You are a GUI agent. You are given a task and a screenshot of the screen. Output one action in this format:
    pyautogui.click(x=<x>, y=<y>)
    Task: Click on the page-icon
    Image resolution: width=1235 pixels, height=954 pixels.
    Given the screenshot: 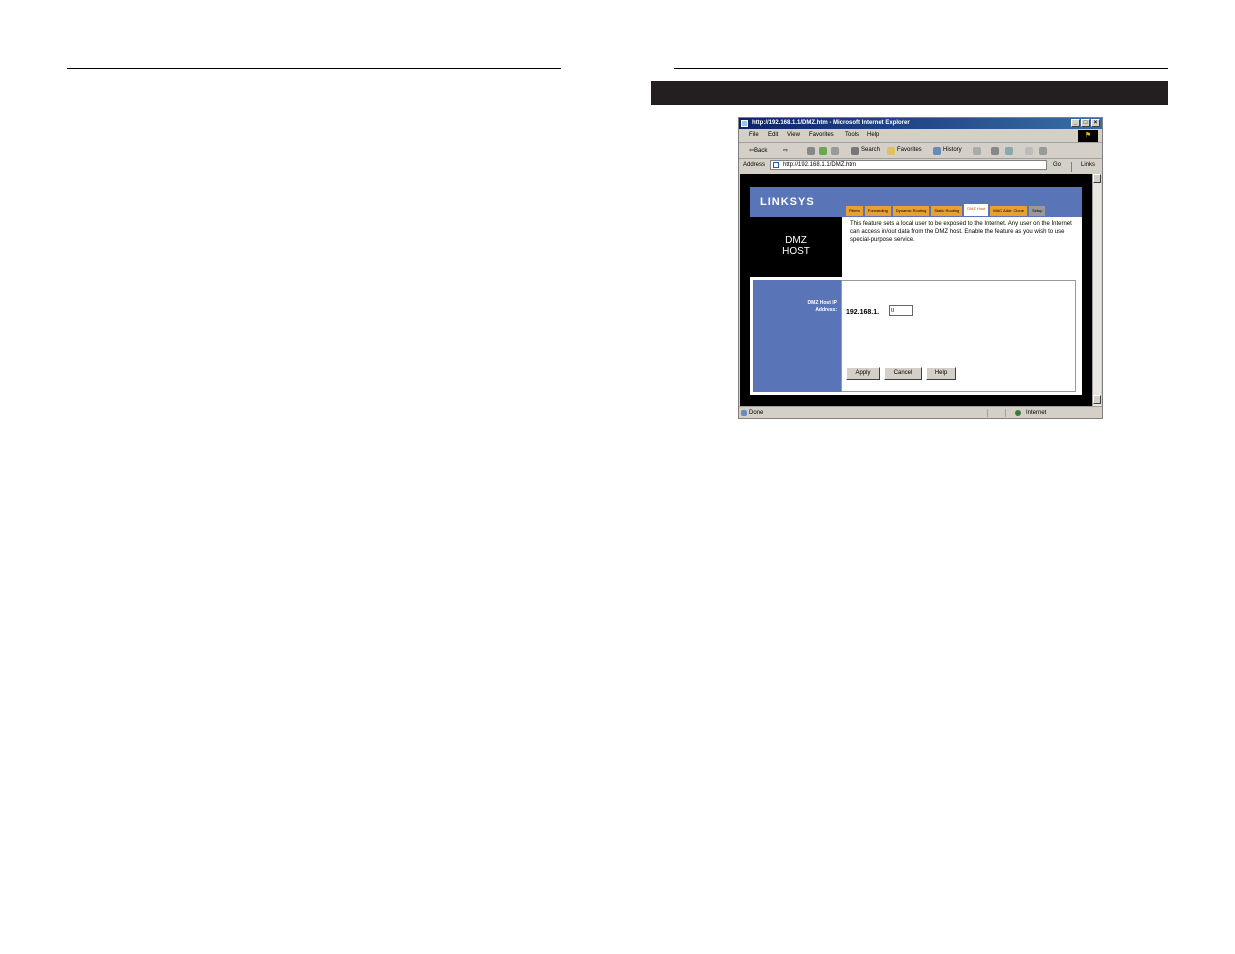 What is the action you would take?
    pyautogui.click(x=776, y=165)
    